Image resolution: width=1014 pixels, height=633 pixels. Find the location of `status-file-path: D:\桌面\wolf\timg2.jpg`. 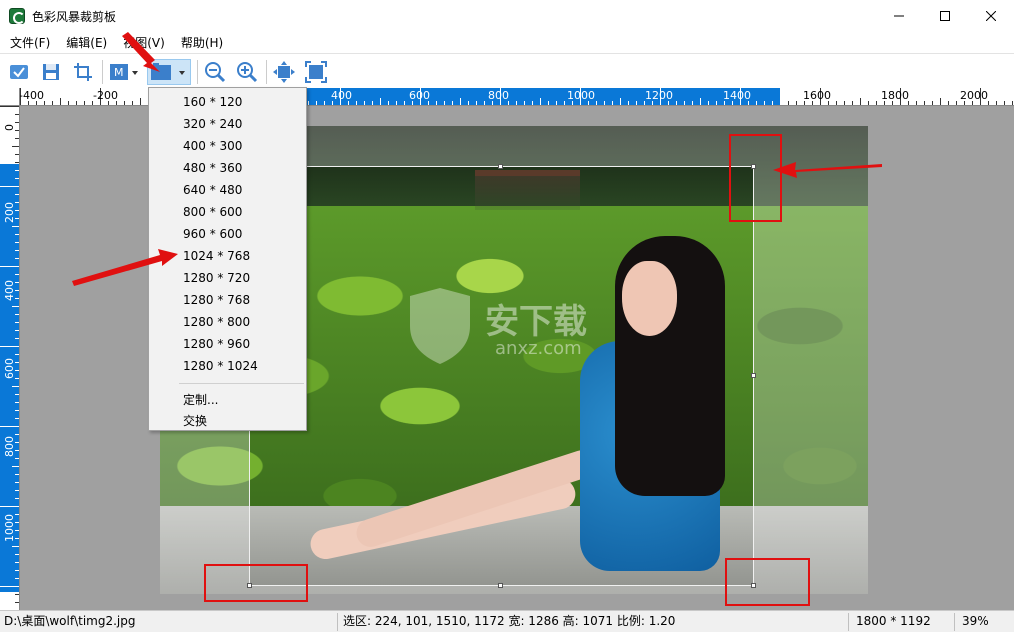

status-file-path: D:\桌面\wolf\timg2.jpg is located at coordinates (70, 621).